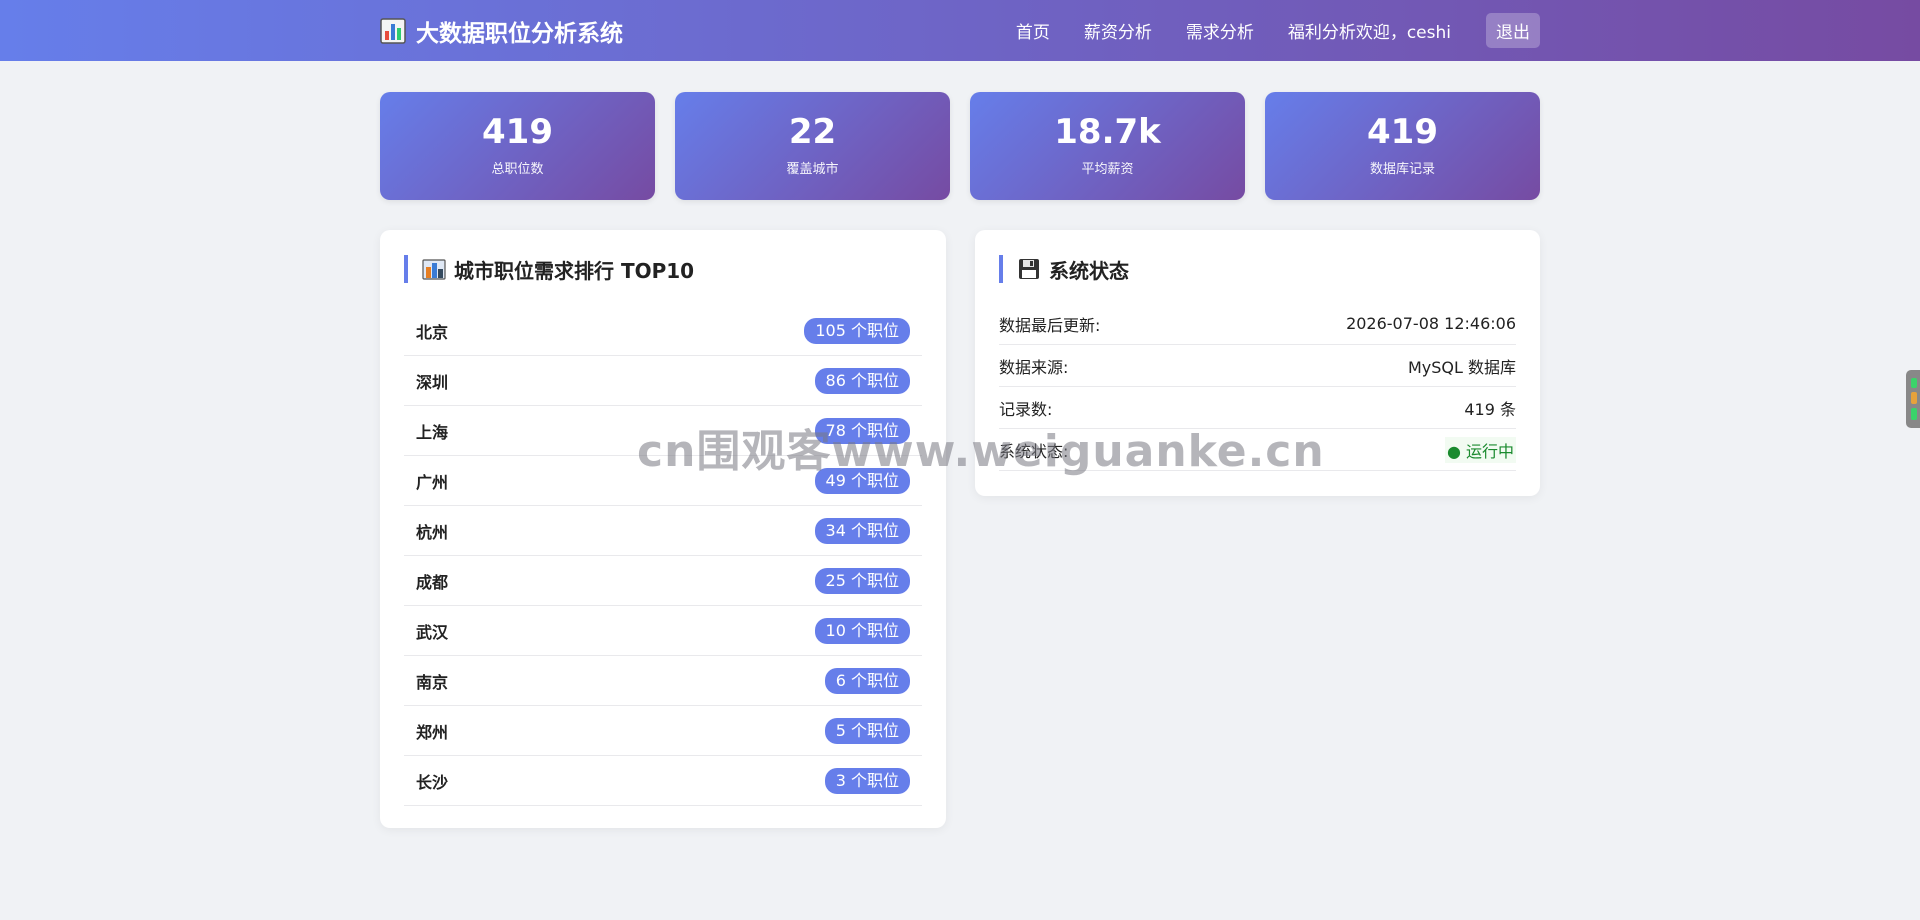 This screenshot has width=1920, height=920. Describe the element at coordinates (432, 682) in the screenshot. I see `city-name: 南京` at that location.